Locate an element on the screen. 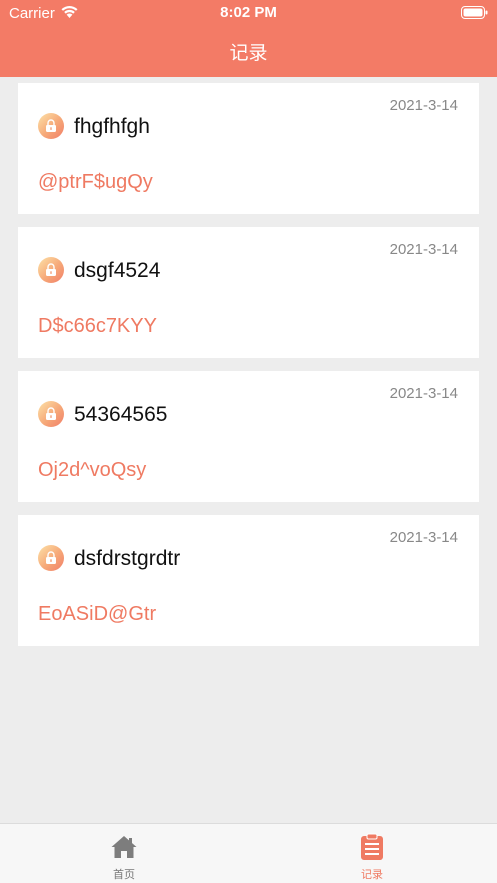 This screenshot has width=497, height=883. record-card: 2021-3-14 54364565 Oj2d^voQsy is located at coordinates (248, 436).